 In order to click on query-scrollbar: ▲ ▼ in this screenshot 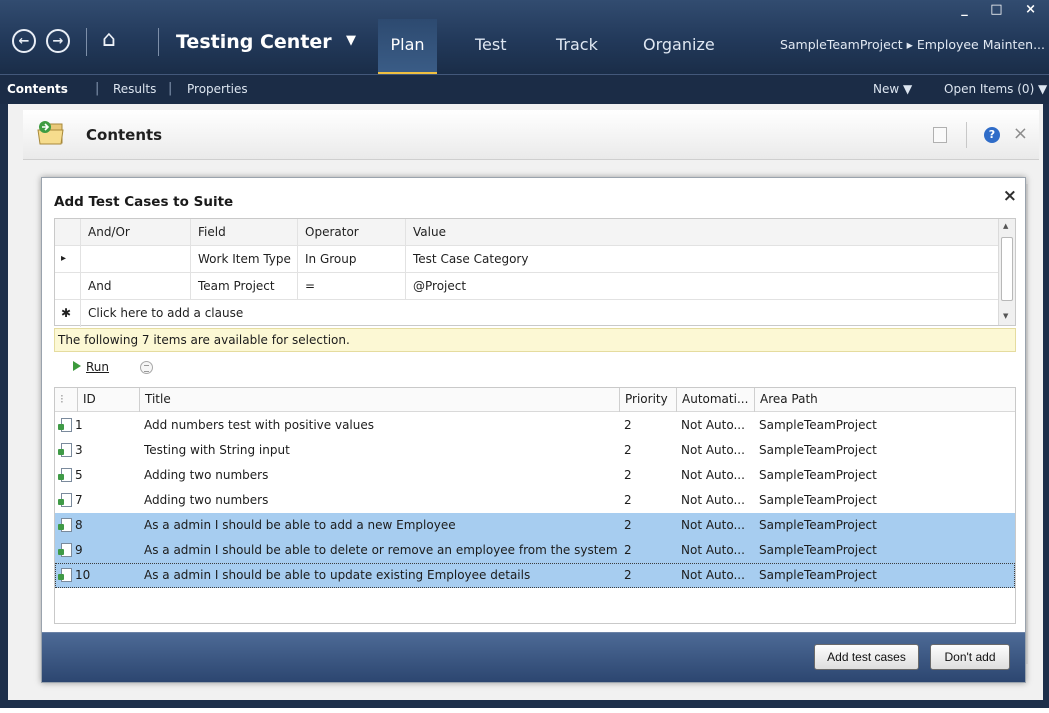, I will do `click(1006, 272)`.